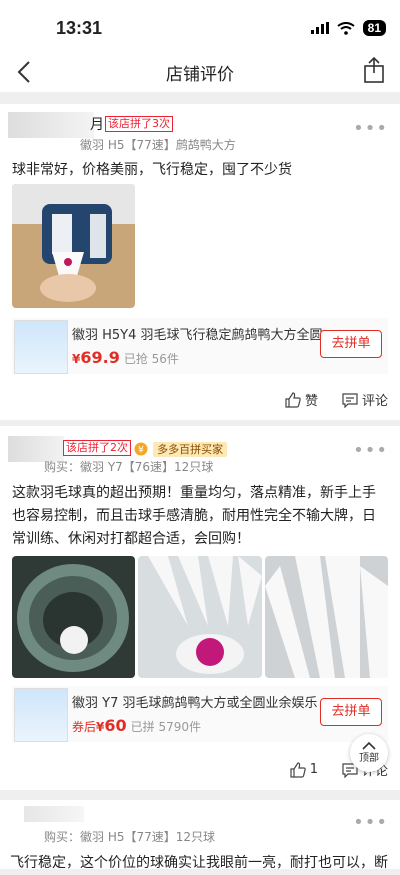 The width and height of the screenshot is (400, 875). I want to click on product-name: 徽羽 H5Y4 羽毛球飞行稳定鹧鸪鸭大方全圆, so click(197, 335).